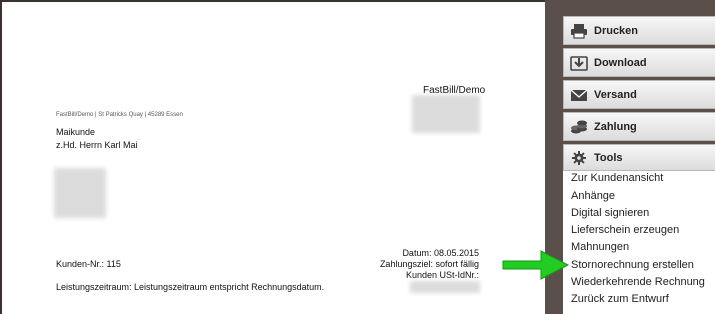  I want to click on print-button: Drucken, so click(639, 30).